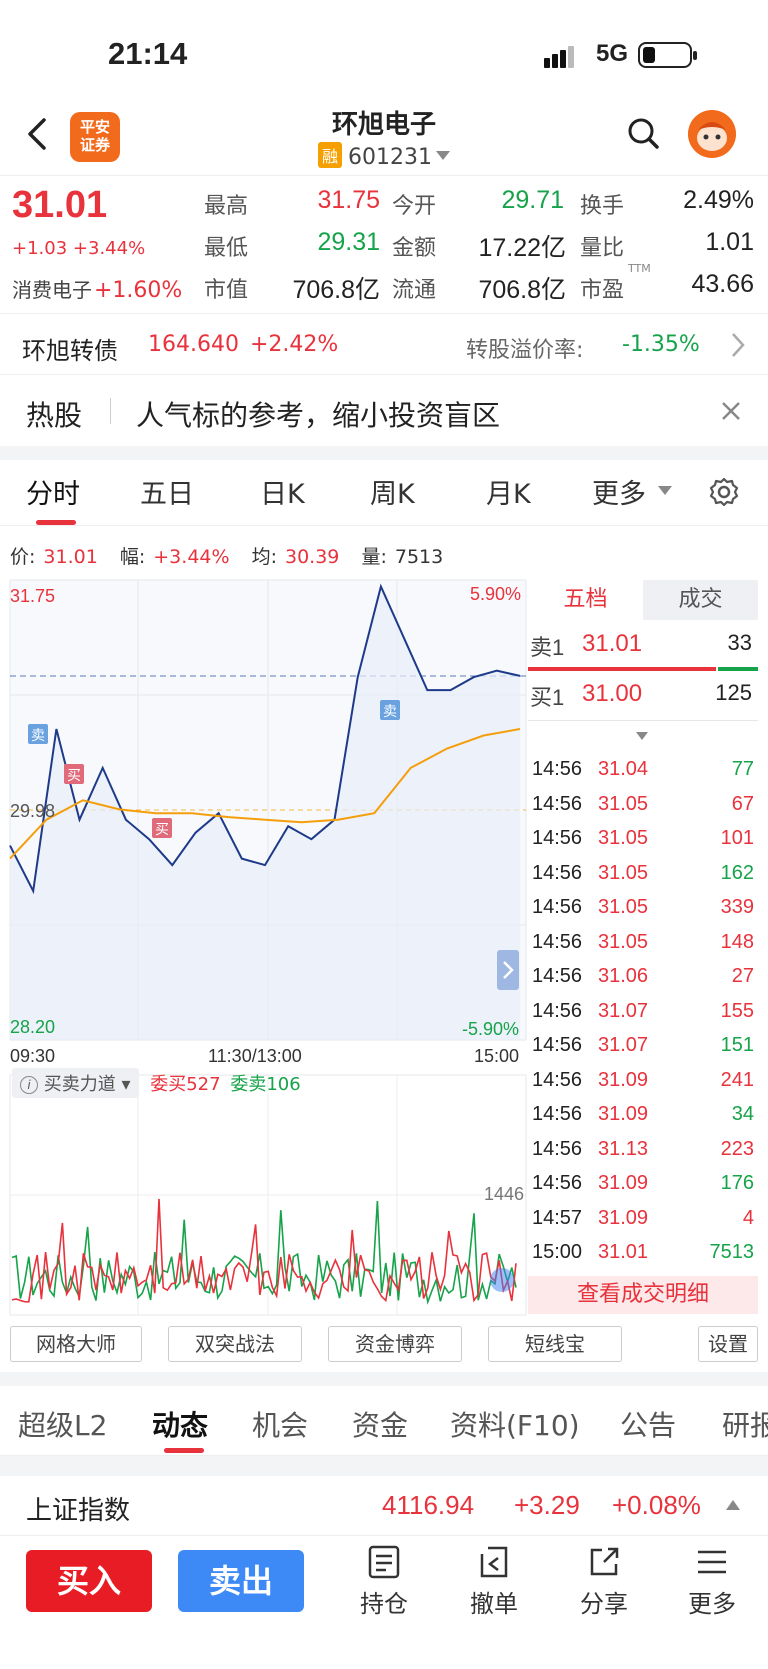 This screenshot has width=768, height=1669. Describe the element at coordinates (384, 138) in the screenshot. I see `header: 平安 证券 环旭电子 融 601231` at that location.